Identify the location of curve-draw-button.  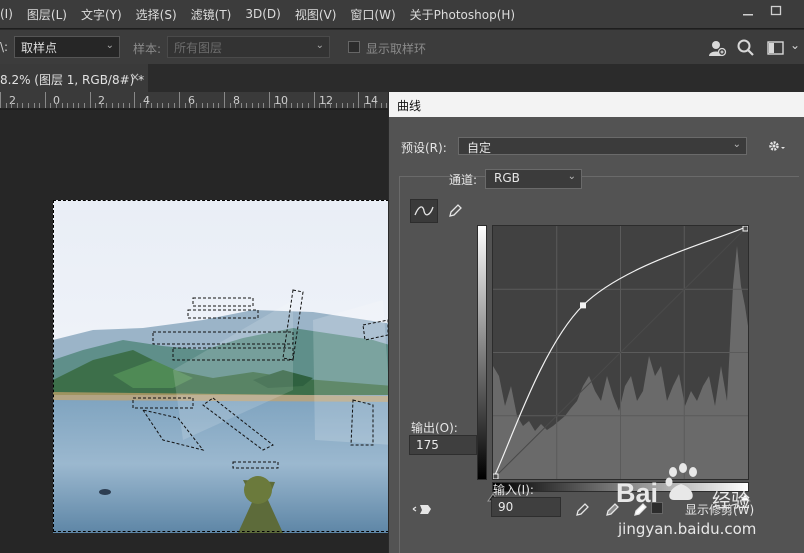
(455, 211).